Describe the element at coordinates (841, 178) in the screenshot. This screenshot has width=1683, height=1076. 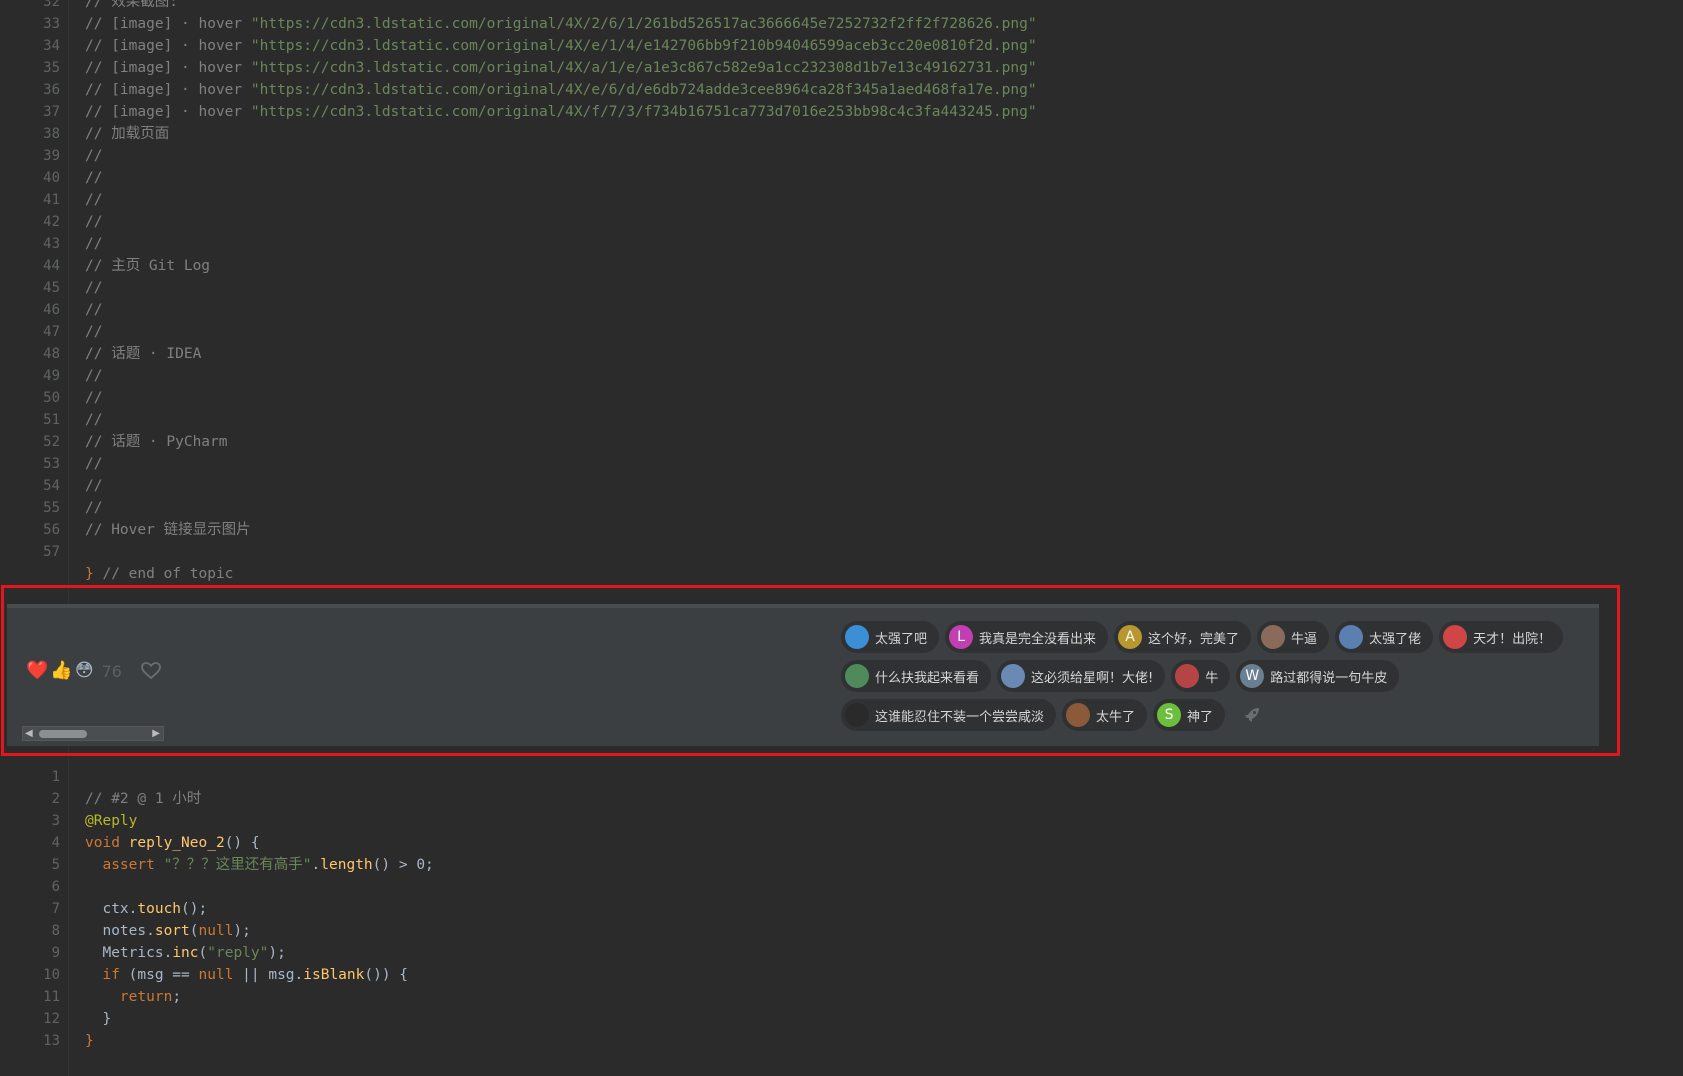
I see `code-line: 40 //` at that location.